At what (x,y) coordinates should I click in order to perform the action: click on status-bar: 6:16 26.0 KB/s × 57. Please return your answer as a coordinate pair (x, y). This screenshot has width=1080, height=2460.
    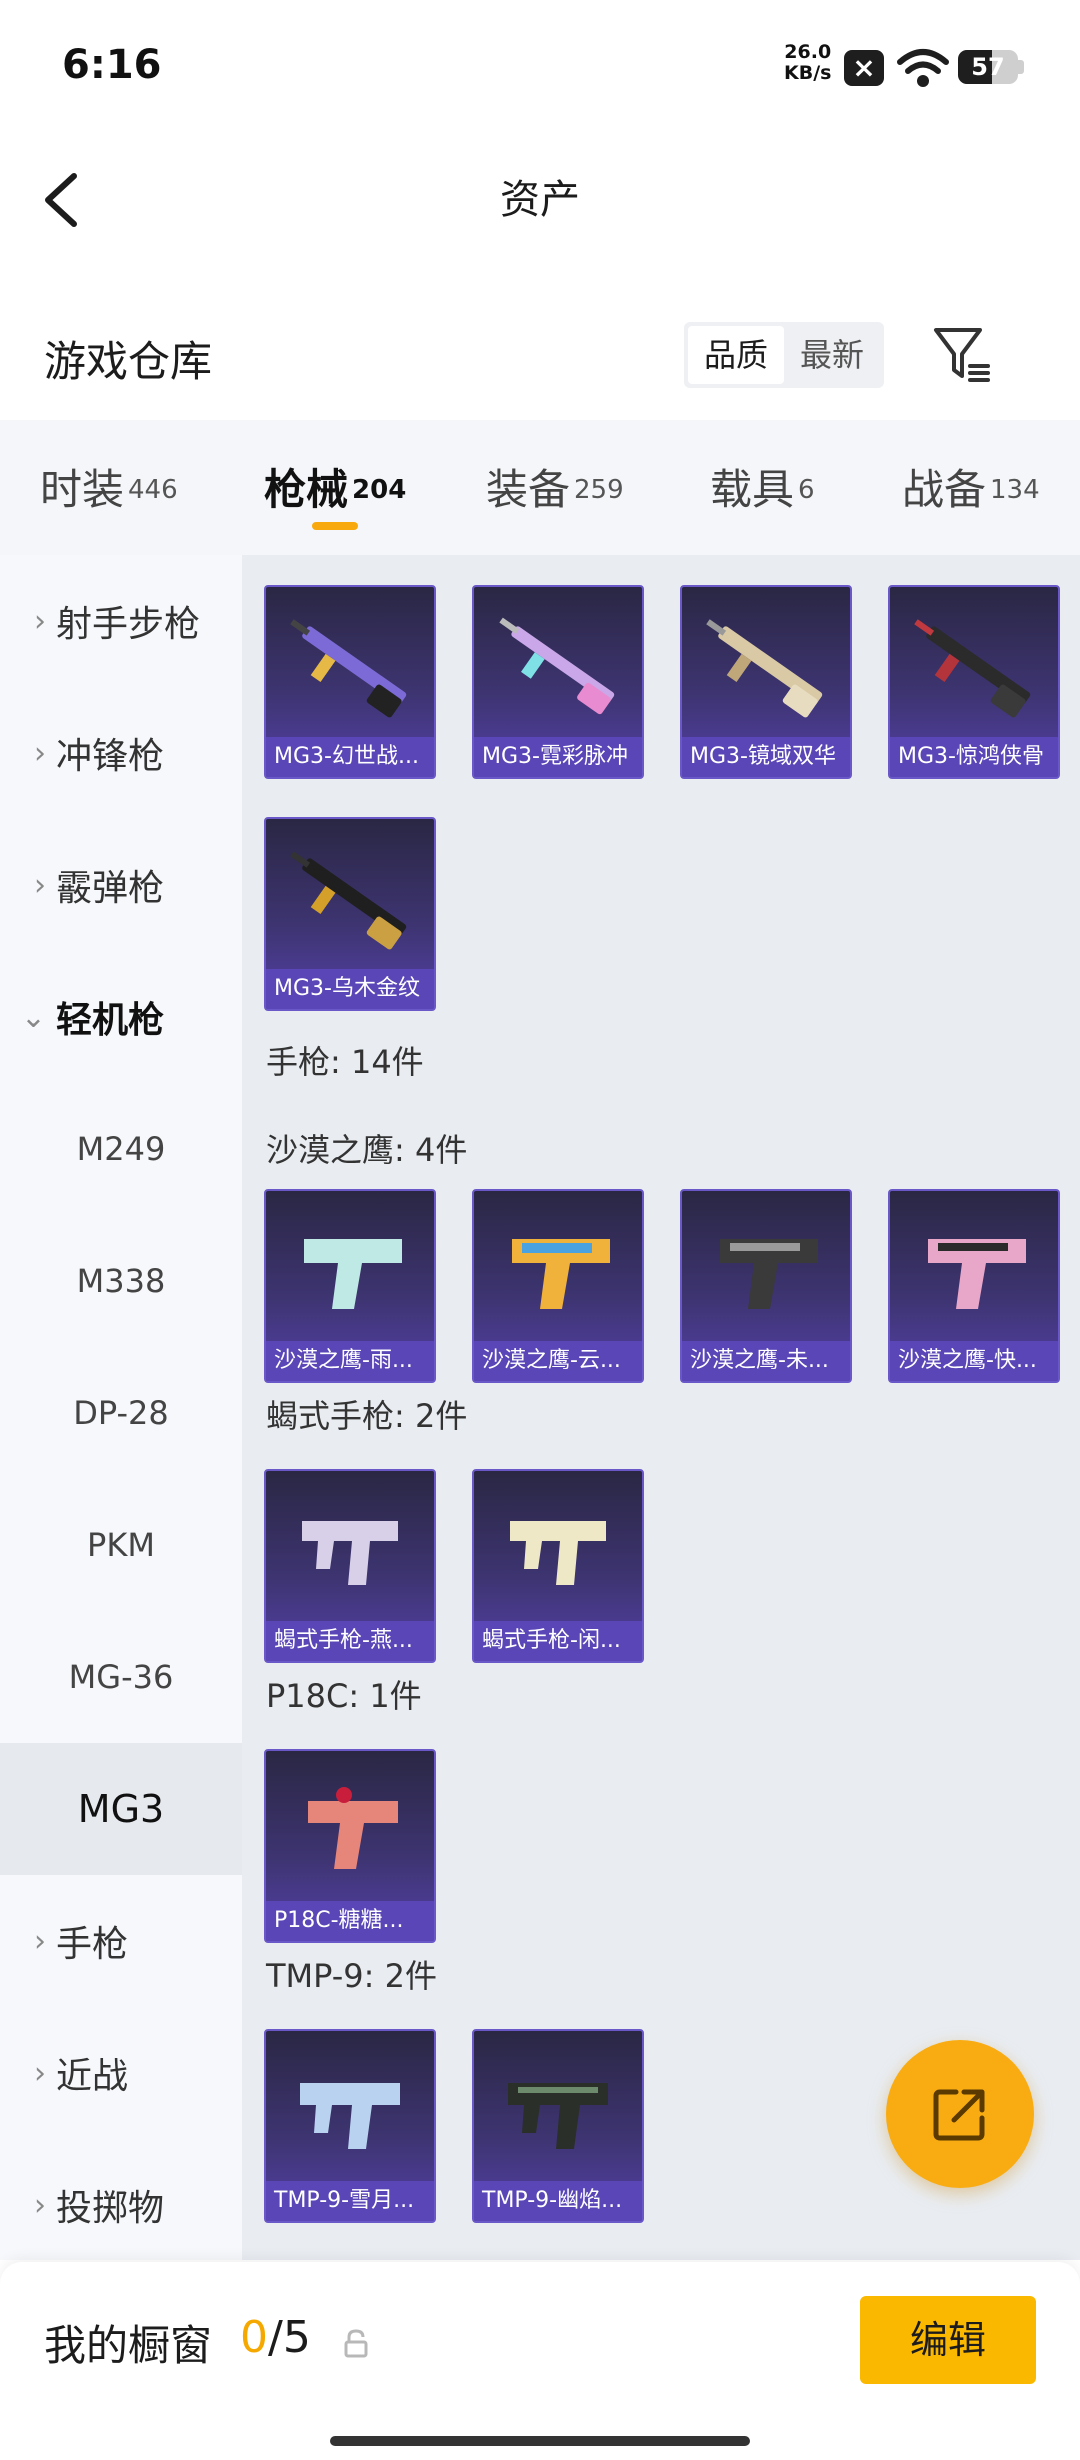
    Looking at the image, I should click on (540, 70).